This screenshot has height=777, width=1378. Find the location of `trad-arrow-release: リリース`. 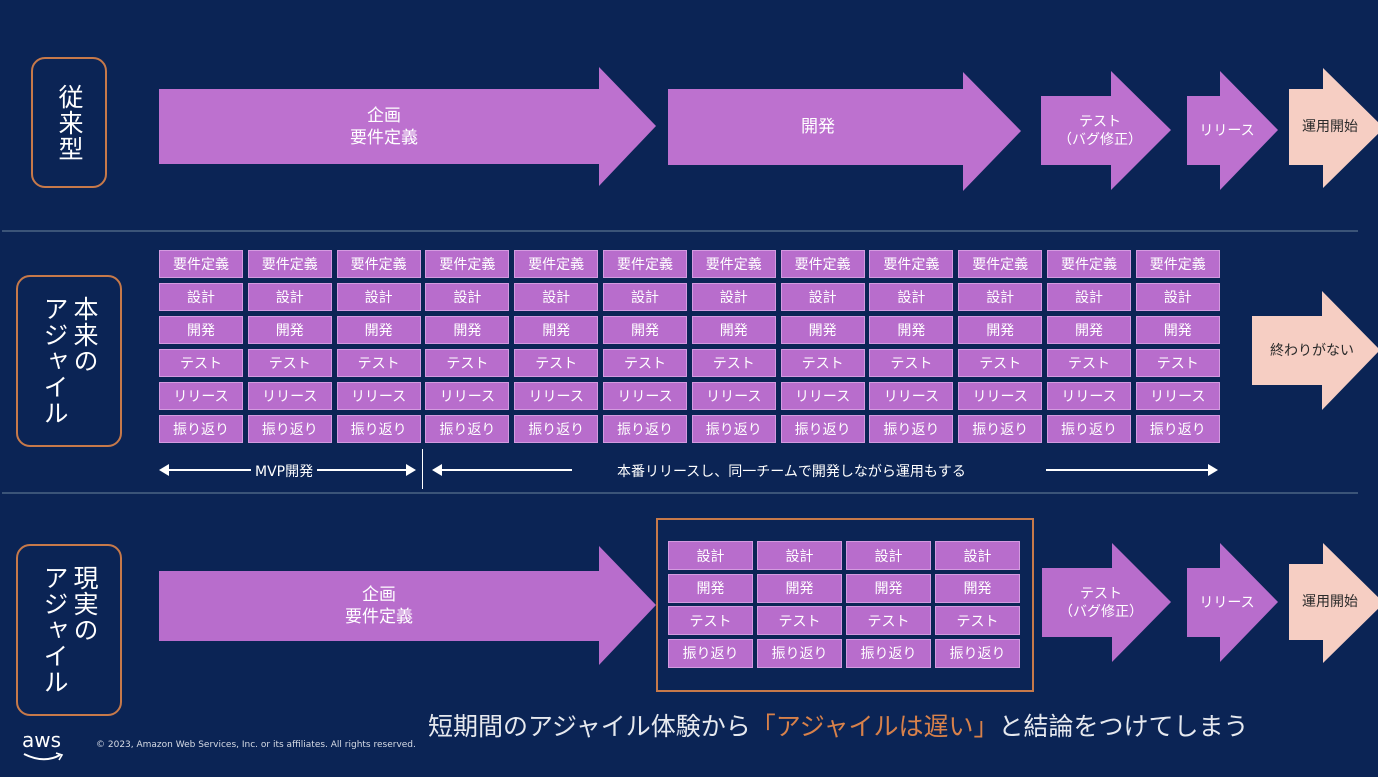

trad-arrow-release: リリース is located at coordinates (1232, 130).